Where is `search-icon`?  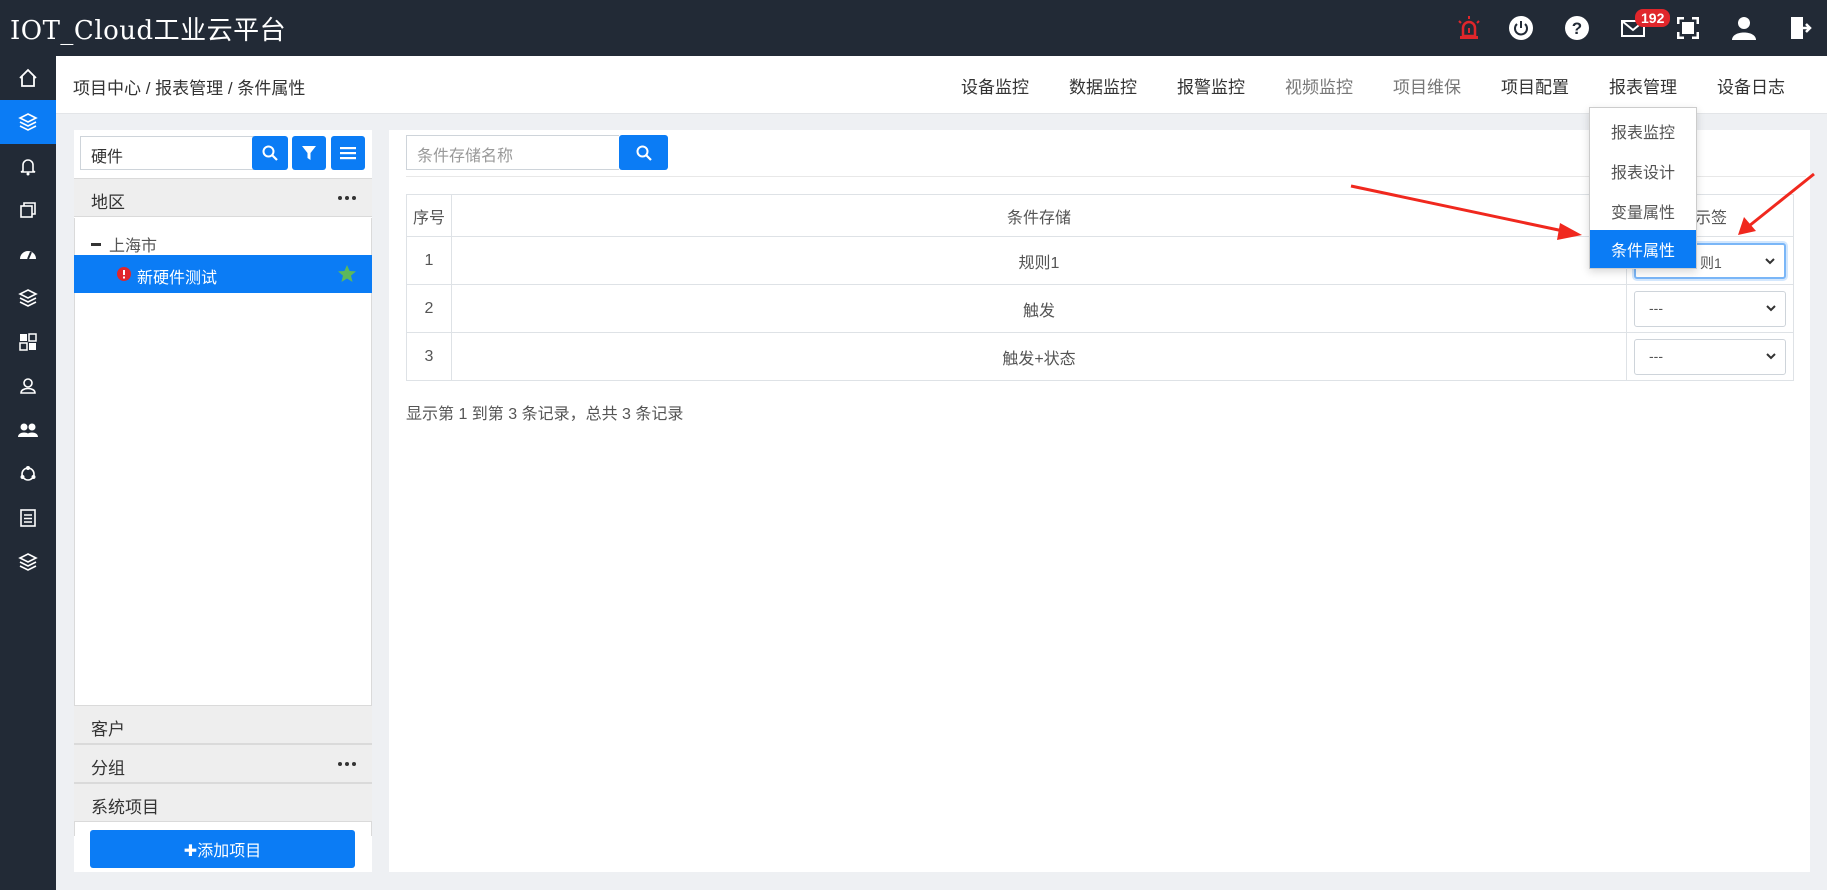
search-icon is located at coordinates (644, 153).